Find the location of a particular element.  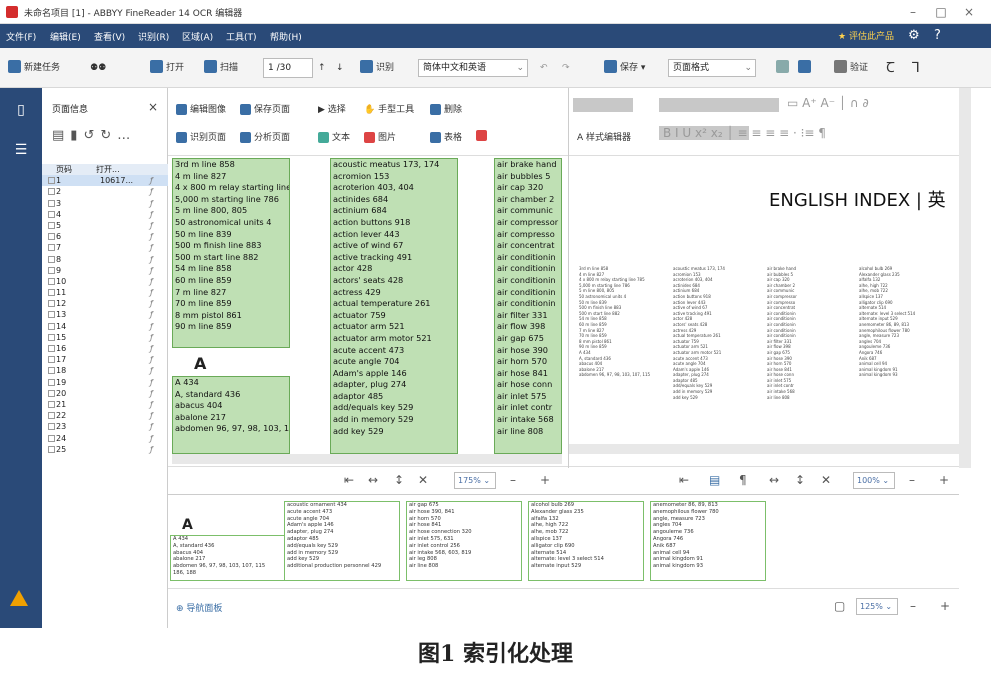

page-row: 13 ƒ is located at coordinates (105, 314).